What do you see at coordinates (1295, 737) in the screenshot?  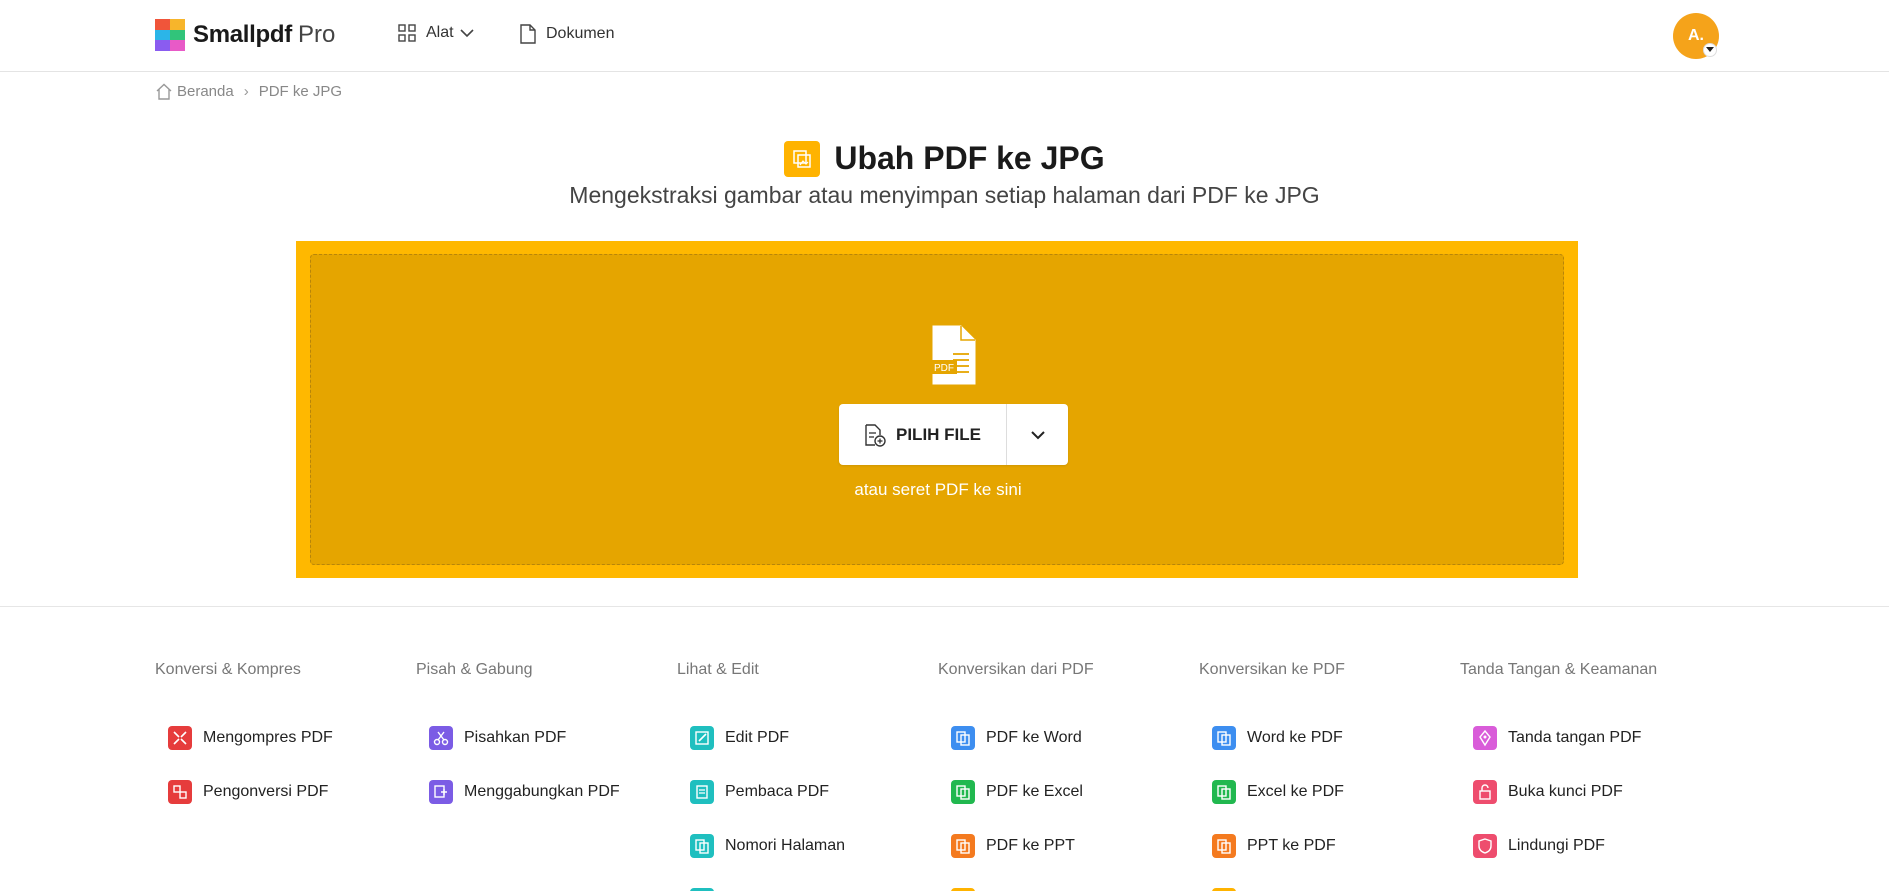 I see `tool-link-label: Word ke PDF` at bounding box center [1295, 737].